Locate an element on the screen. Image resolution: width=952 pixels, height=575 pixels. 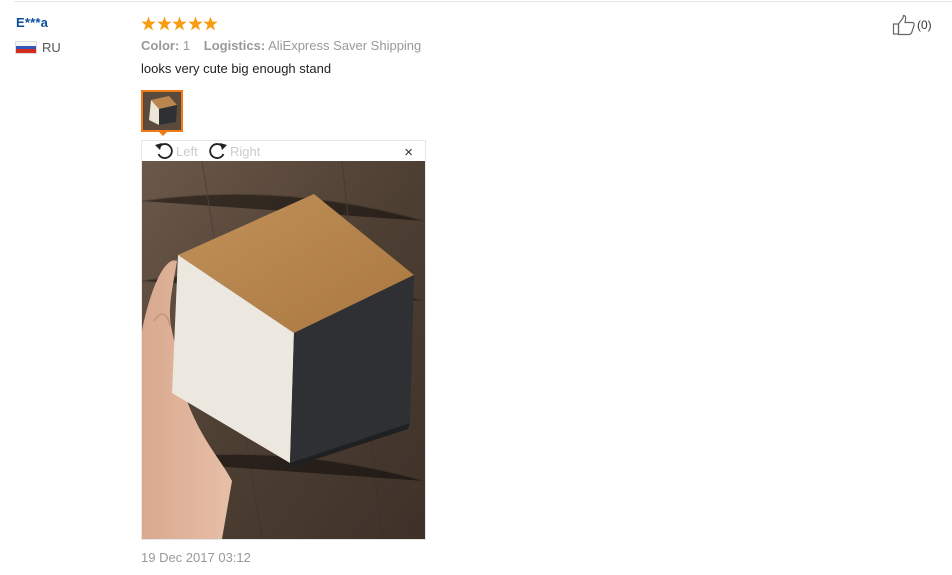
logistics-value: AliExpress Saver Shipping is located at coordinates (345, 45).